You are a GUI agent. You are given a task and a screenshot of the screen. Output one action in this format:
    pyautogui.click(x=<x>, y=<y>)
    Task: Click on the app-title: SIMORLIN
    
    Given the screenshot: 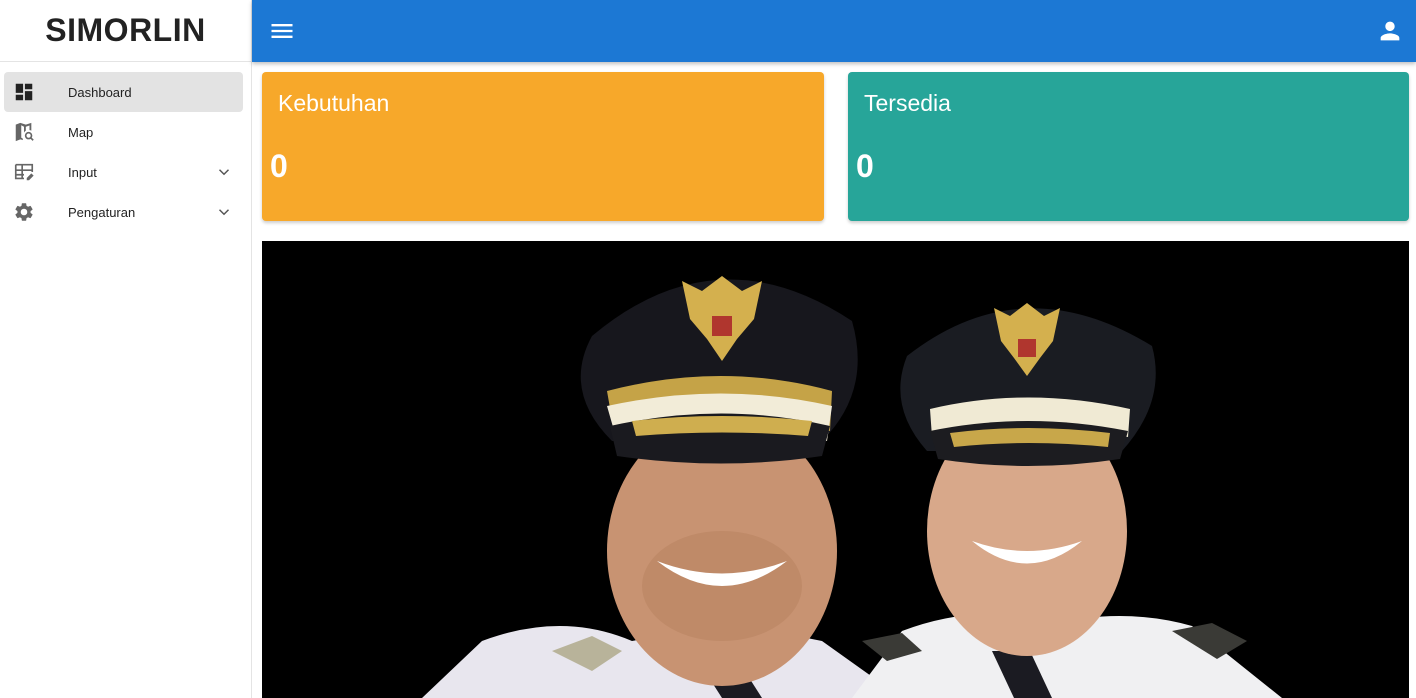 What is the action you would take?
    pyautogui.click(x=125, y=31)
    